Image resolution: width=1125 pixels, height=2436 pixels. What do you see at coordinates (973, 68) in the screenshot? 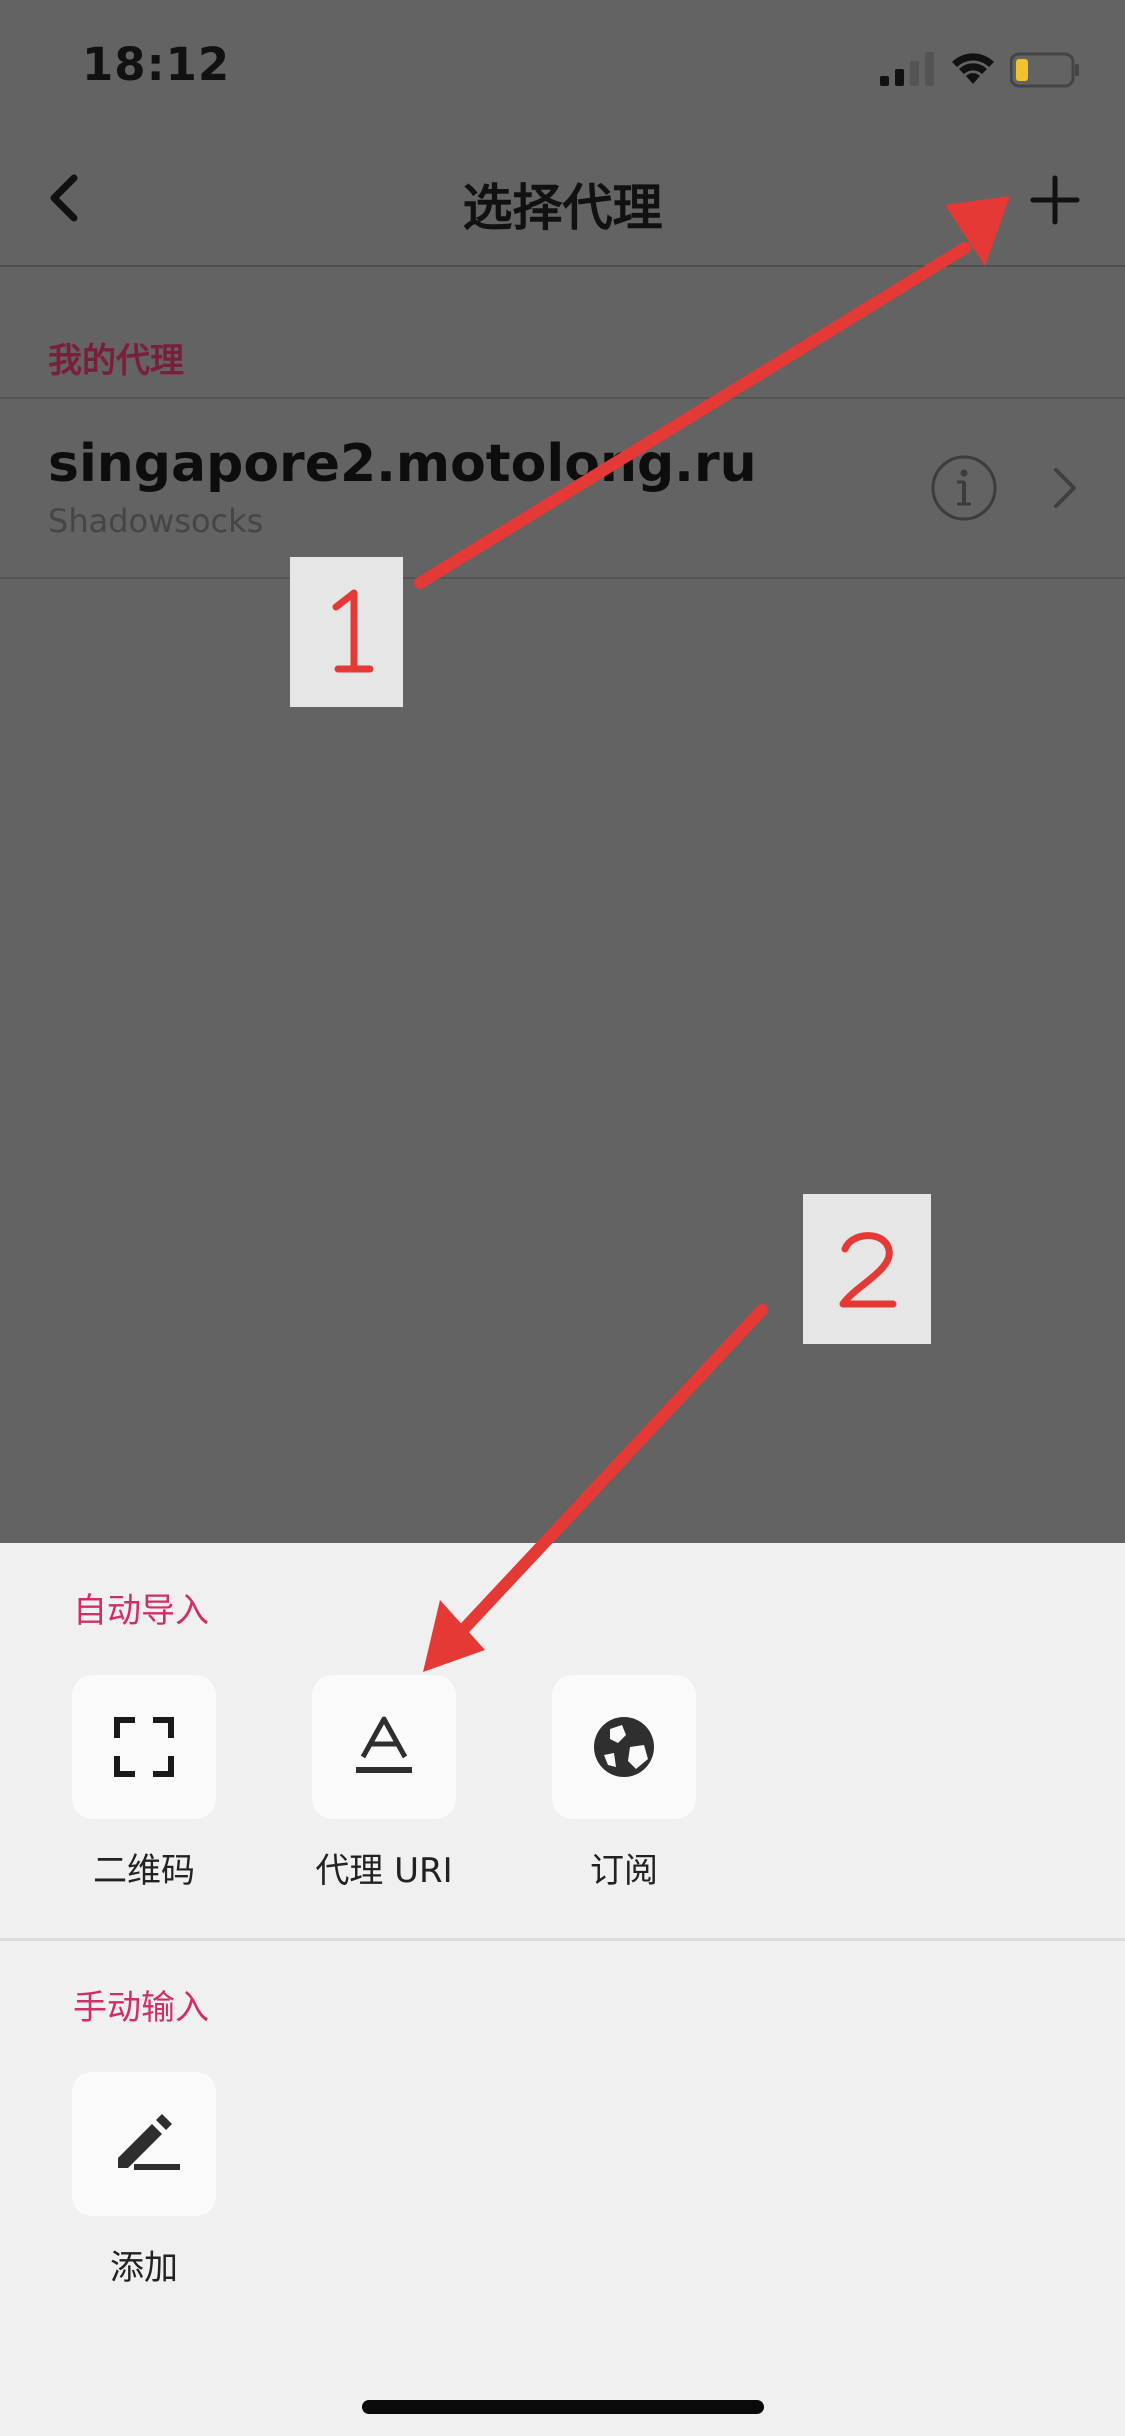
I see `wifi-icon` at bounding box center [973, 68].